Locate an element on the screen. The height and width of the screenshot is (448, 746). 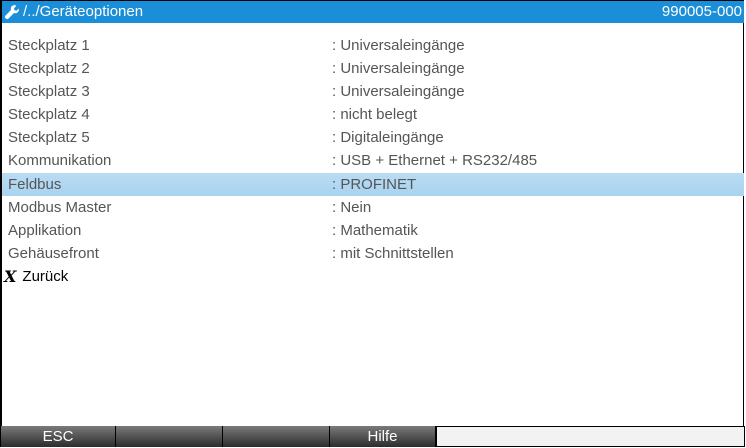
item-label: Kommunikation is located at coordinates (60, 161).